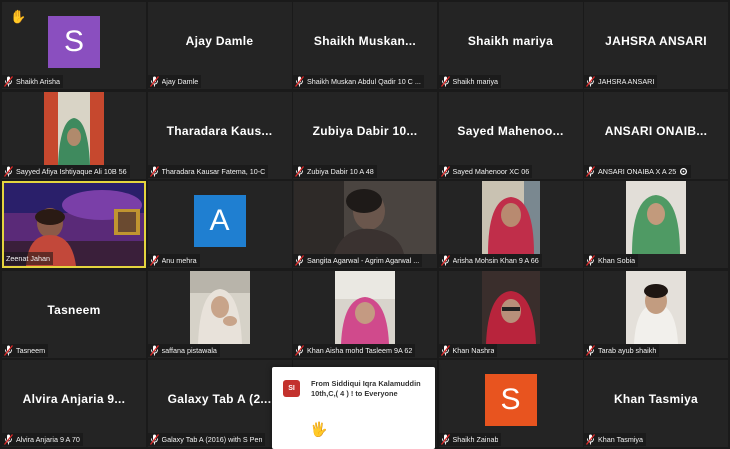  Describe the element at coordinates (28, 258) in the screenshot. I see `participant-name-label: Zeenat Jahan` at that location.